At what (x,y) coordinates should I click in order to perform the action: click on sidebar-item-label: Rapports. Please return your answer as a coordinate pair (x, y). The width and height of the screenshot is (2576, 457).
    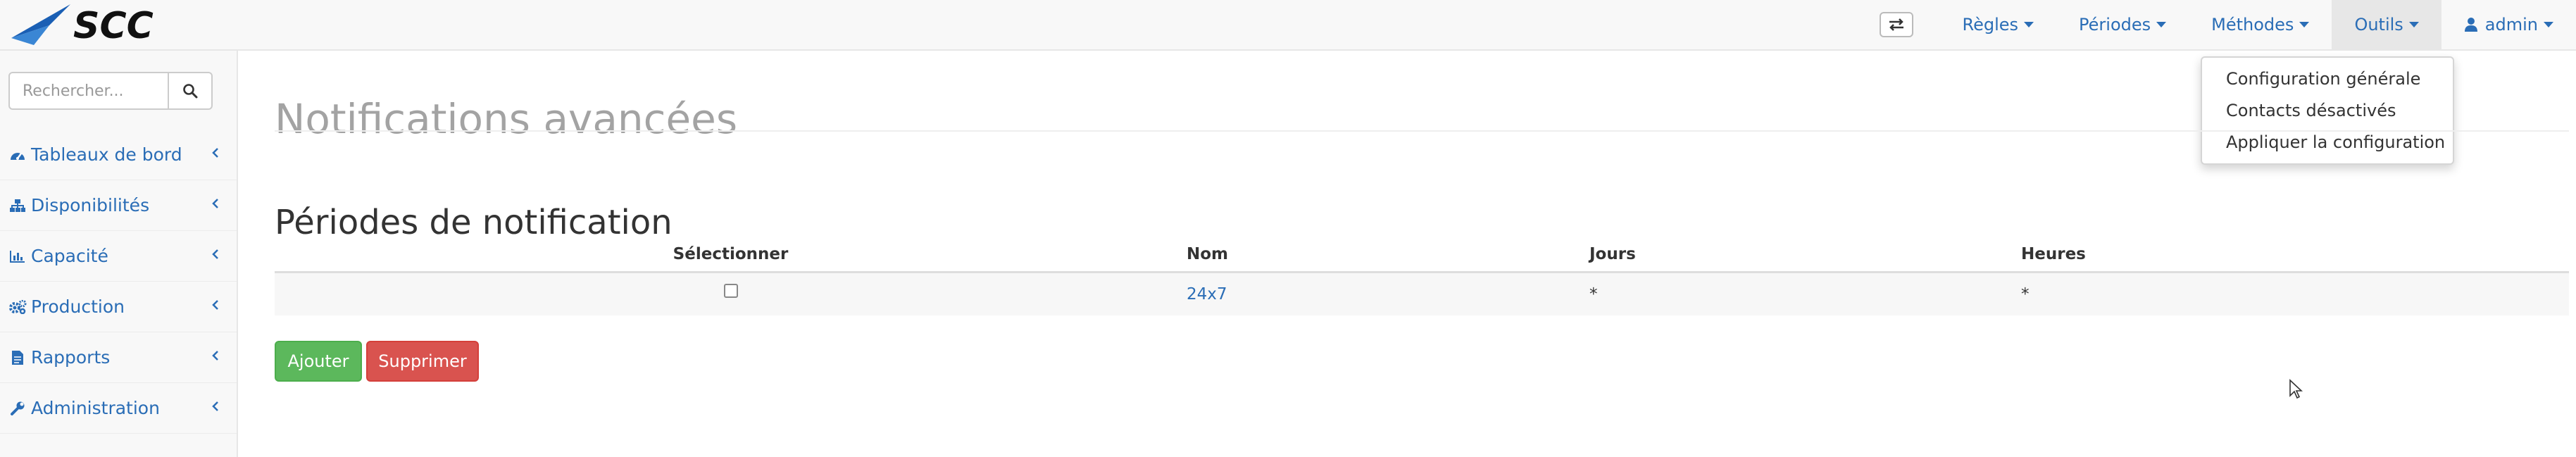
    Looking at the image, I should click on (71, 358).